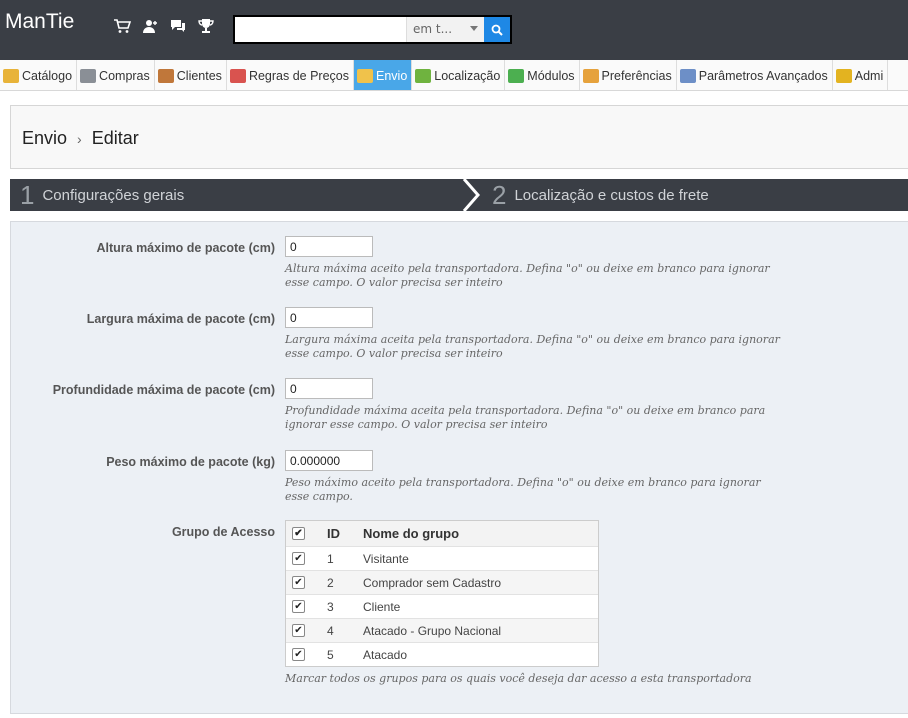 The image size is (908, 718). Describe the element at coordinates (442, 606) in the screenshot. I see `table-row: ✔ 3 Cliente` at that location.